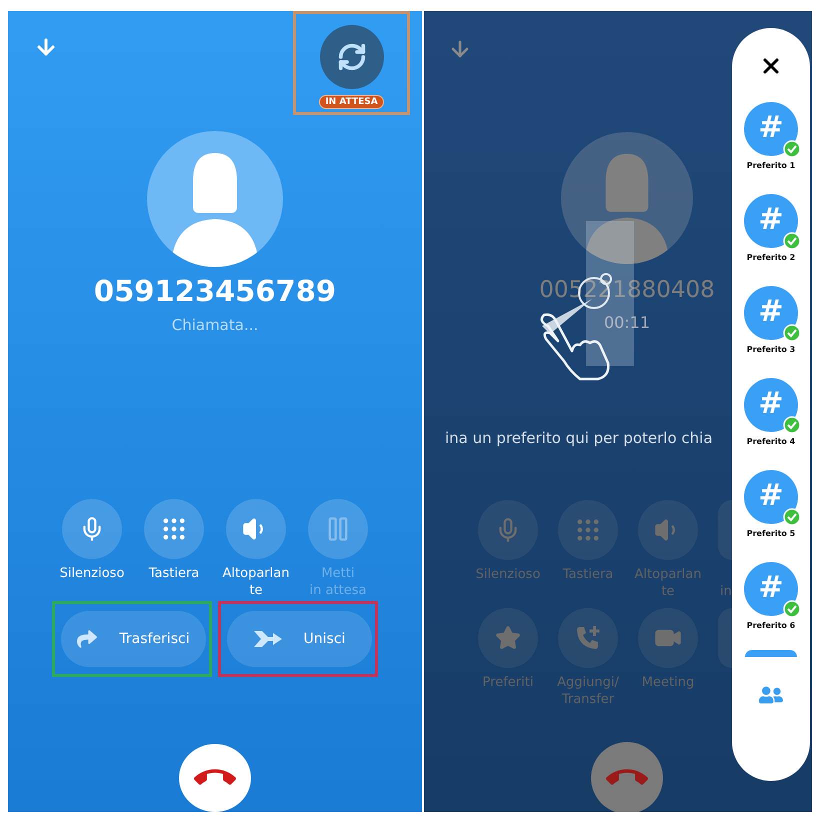  I want to click on action-label: Metti in attesa, so click(338, 582).